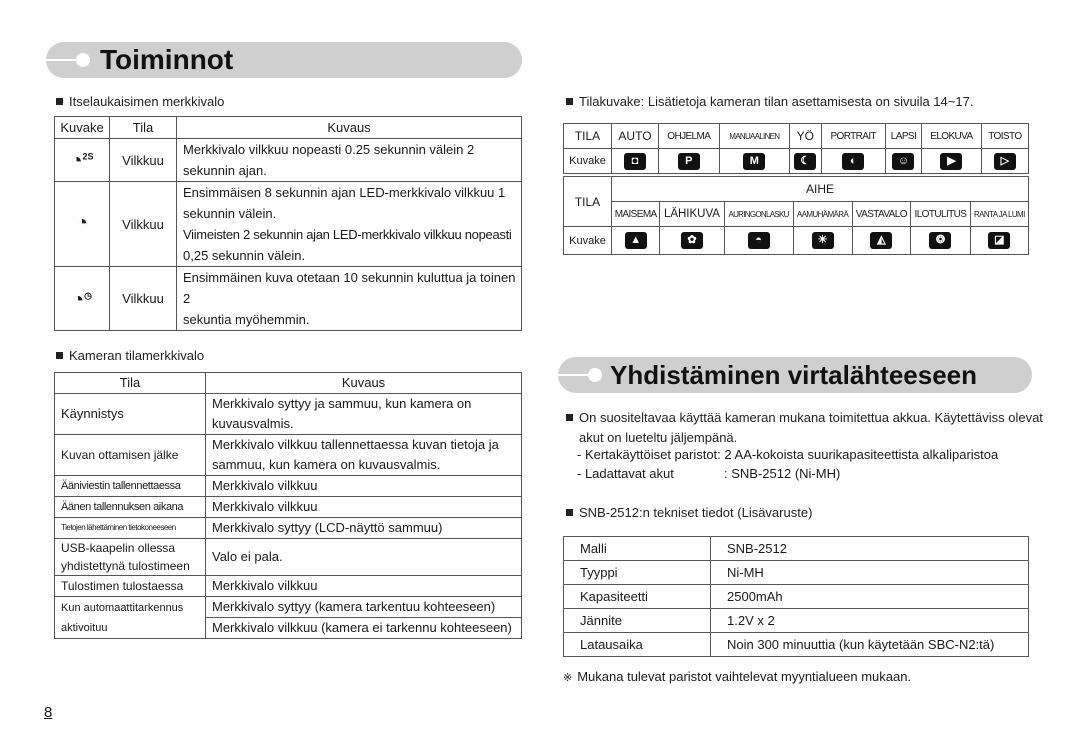 The image size is (1080, 746). What do you see at coordinates (118, 548) in the screenshot?
I see `state-line: USB-kaapelin ollessa` at bounding box center [118, 548].